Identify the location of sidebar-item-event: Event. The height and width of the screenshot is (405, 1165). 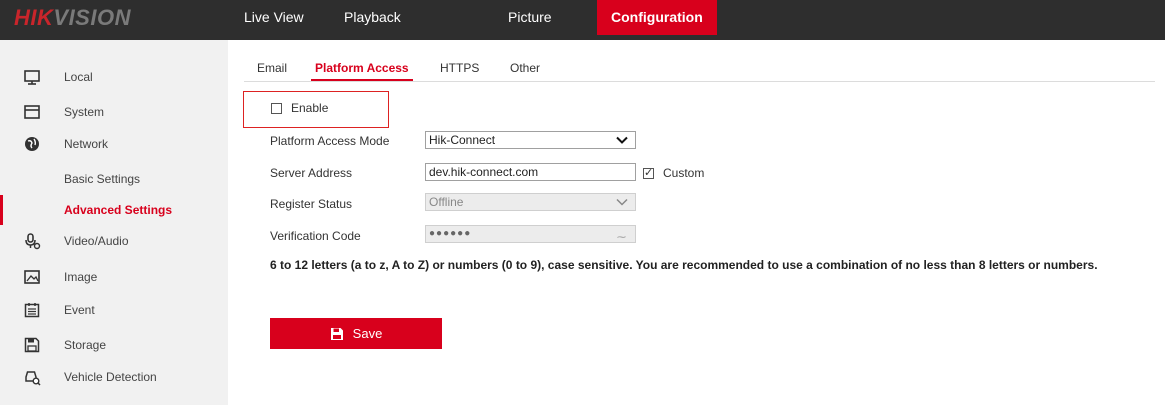
(114, 310).